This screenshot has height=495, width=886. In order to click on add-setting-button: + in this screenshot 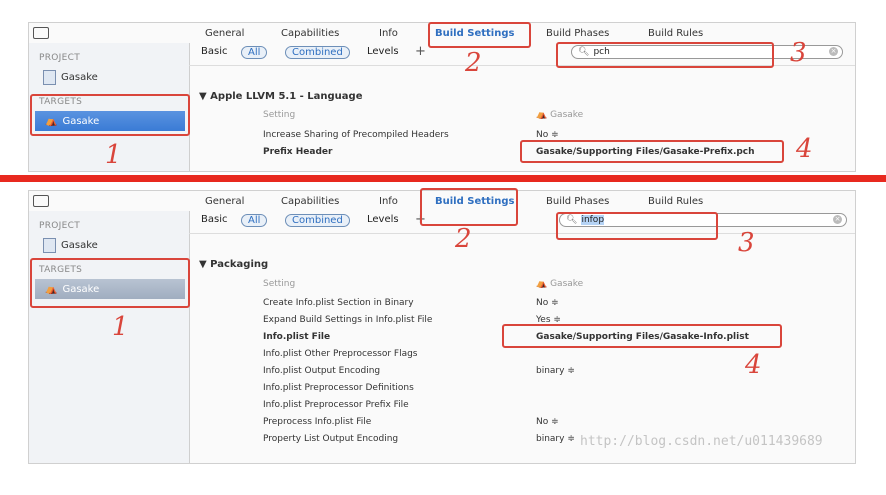, I will do `click(420, 51)`.